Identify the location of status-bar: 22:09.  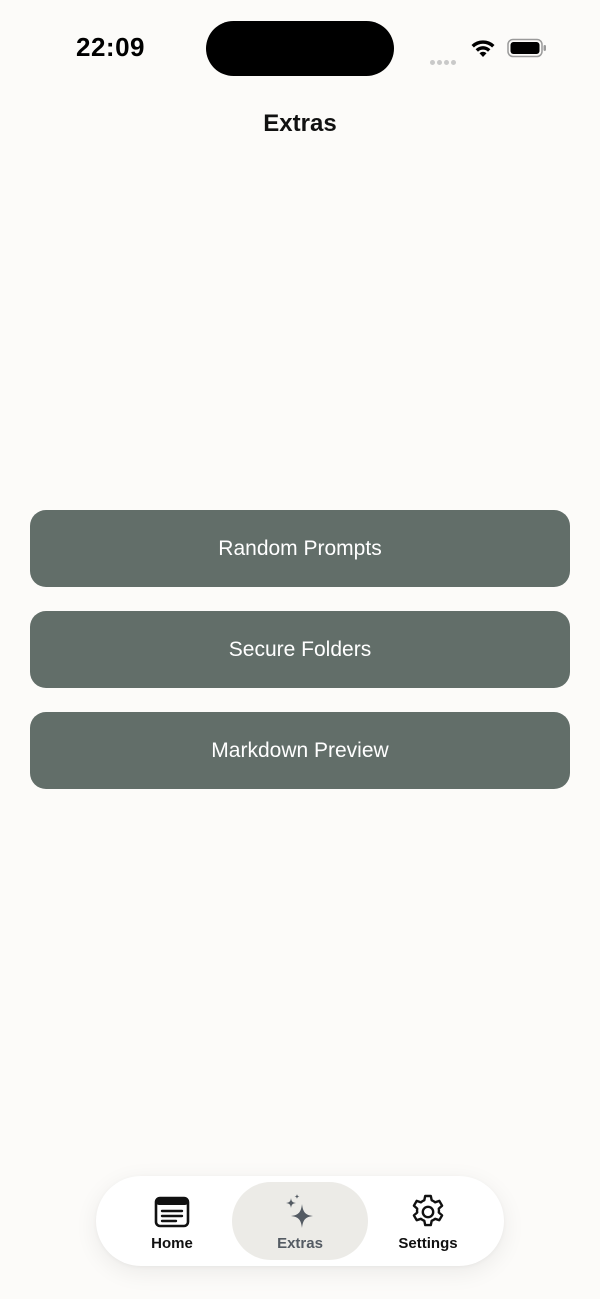
(300, 50).